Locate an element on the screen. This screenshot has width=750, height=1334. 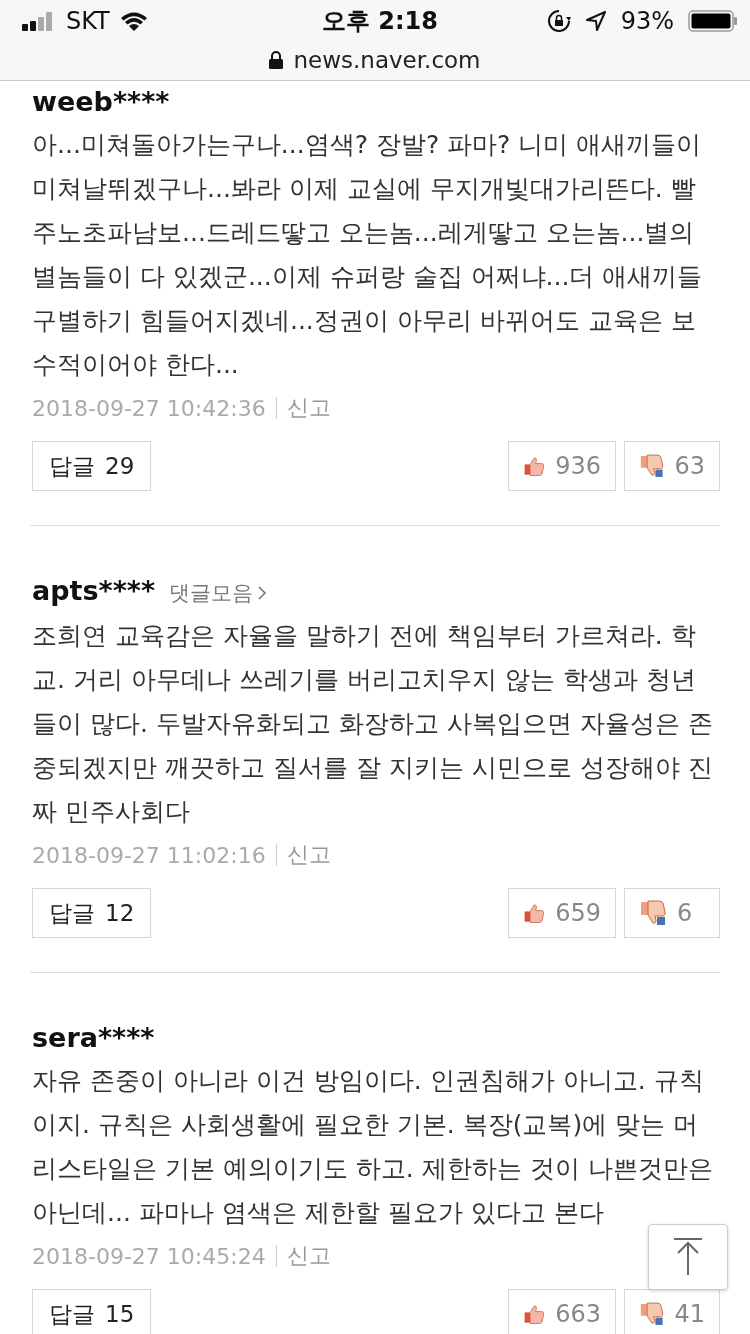
comment-text: 자유 존중이 아니라 이건 방임이다. 인권침해가 아니고. 규칙이지. 규칙은 사회생활에 필요한 기본. 복장(교복)에 맞는 머리스타일은 기본 예의이기도 하고. 제한하는 것이 나쁜것만은 아닌데... 파마나 염색은 제한할 필요가 있다고 본다 is located at coordinates (373, 1147).